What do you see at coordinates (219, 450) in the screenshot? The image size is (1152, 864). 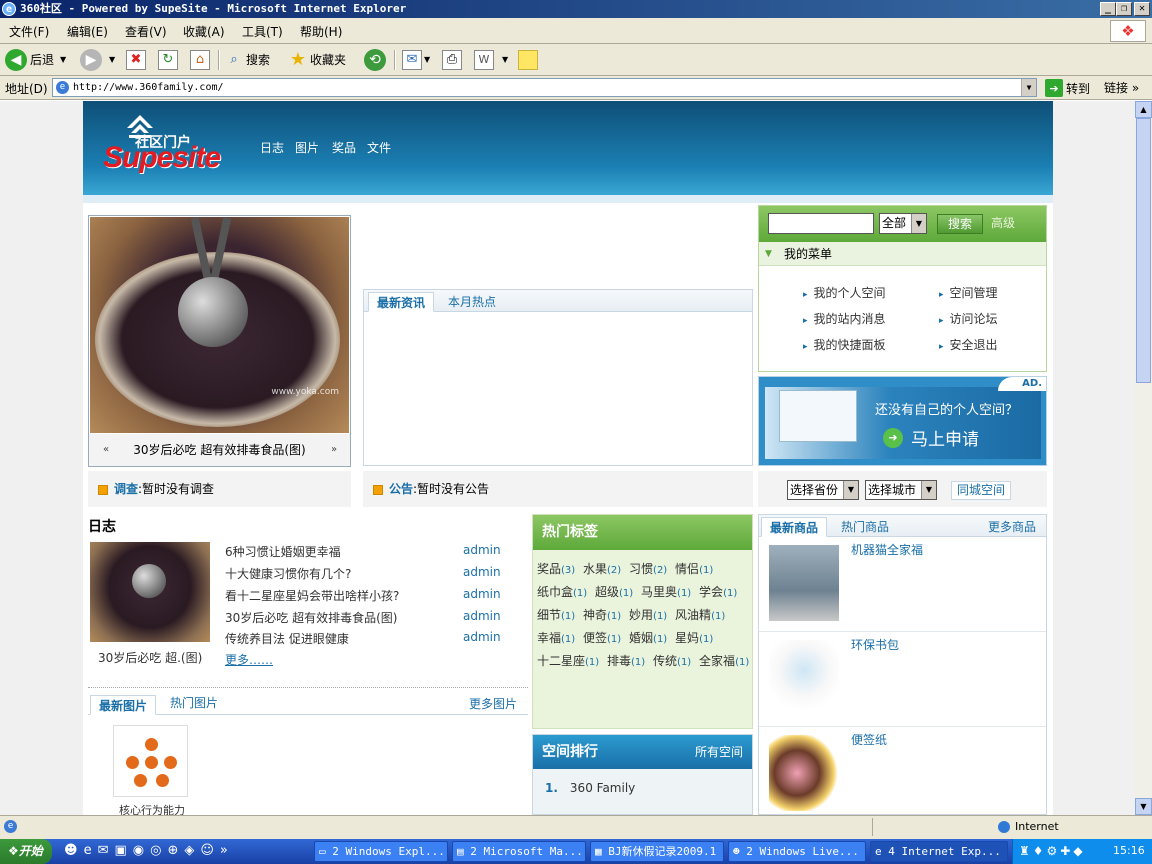 I see `hero-caption: 30岁后必吃 超有效排毒食品(图)` at bounding box center [219, 450].